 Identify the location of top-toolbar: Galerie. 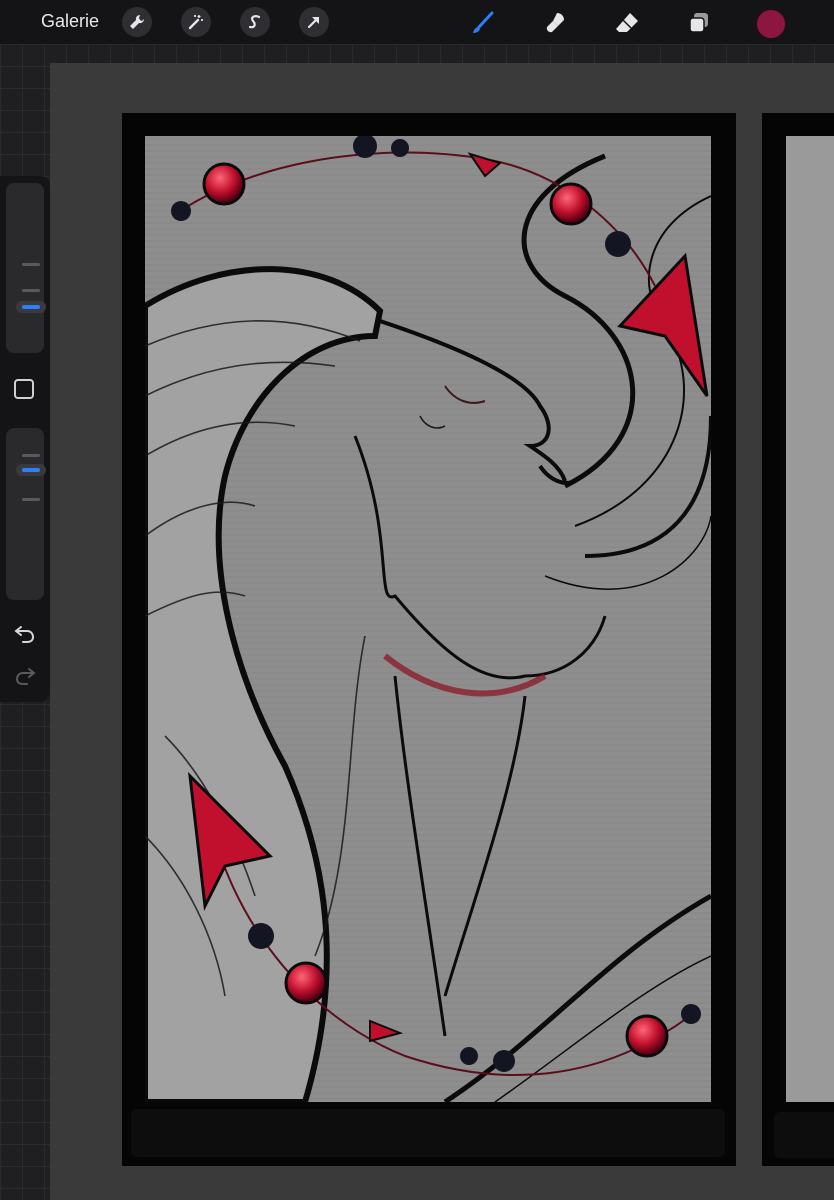
(417, 22).